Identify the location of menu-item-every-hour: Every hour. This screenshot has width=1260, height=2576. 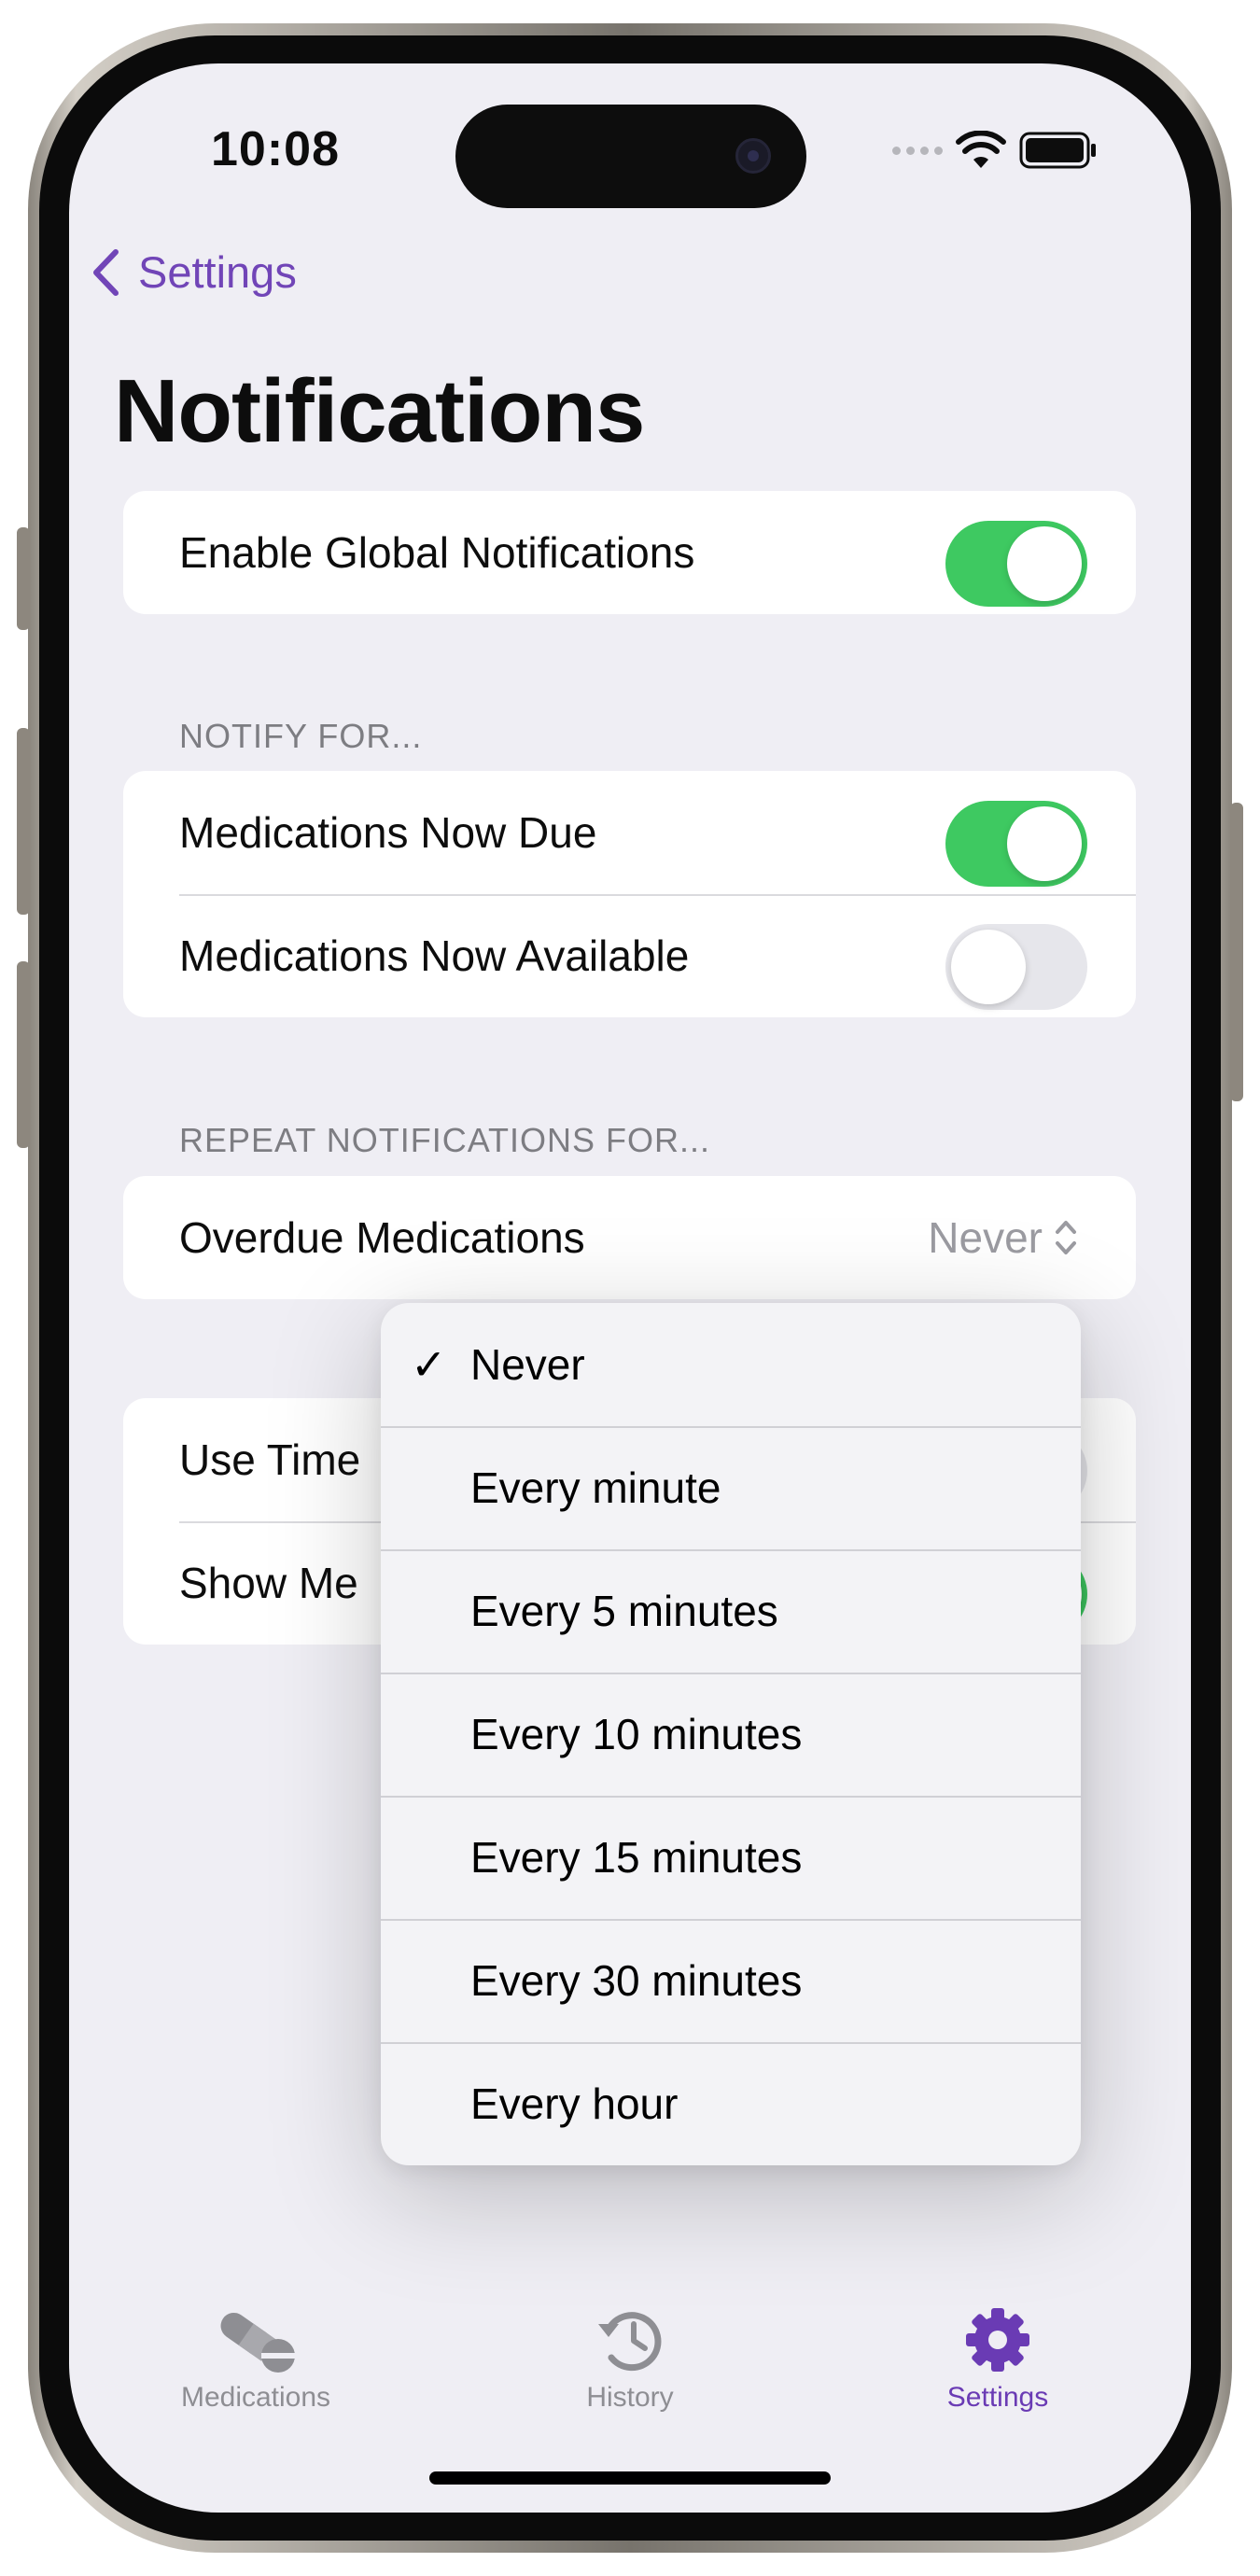
(731, 2103).